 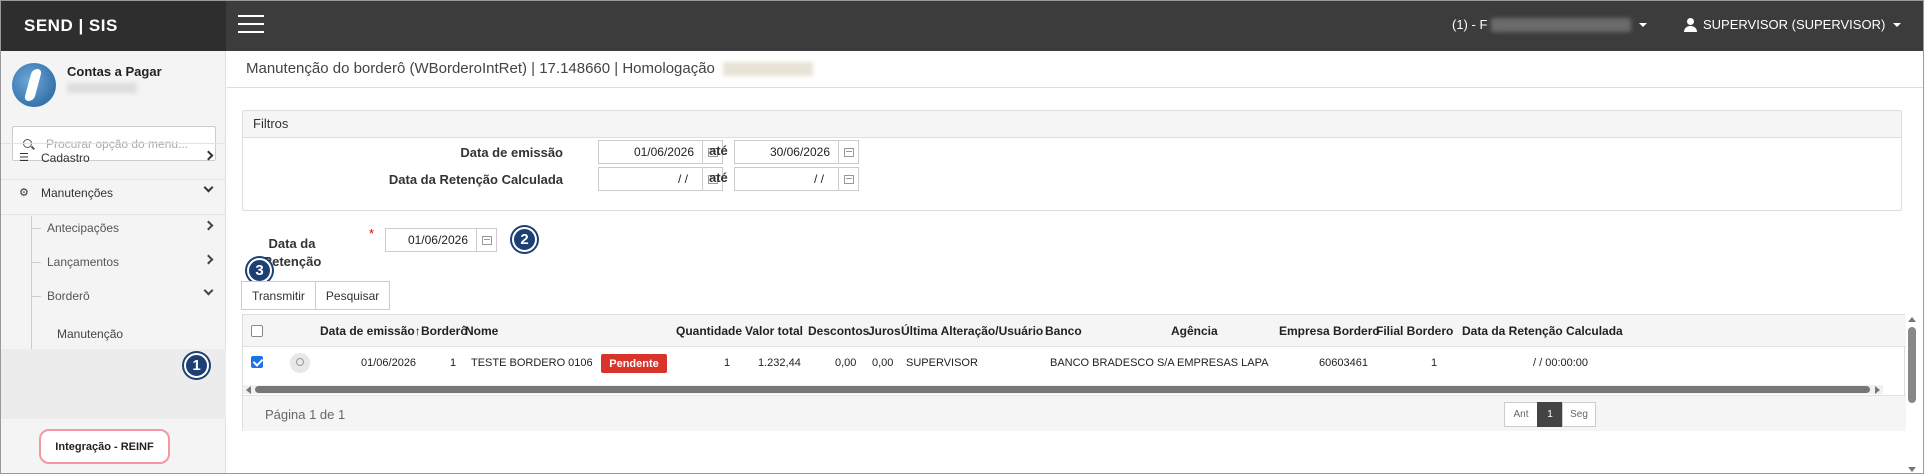 I want to click on row-search-icon, so click(x=300, y=363).